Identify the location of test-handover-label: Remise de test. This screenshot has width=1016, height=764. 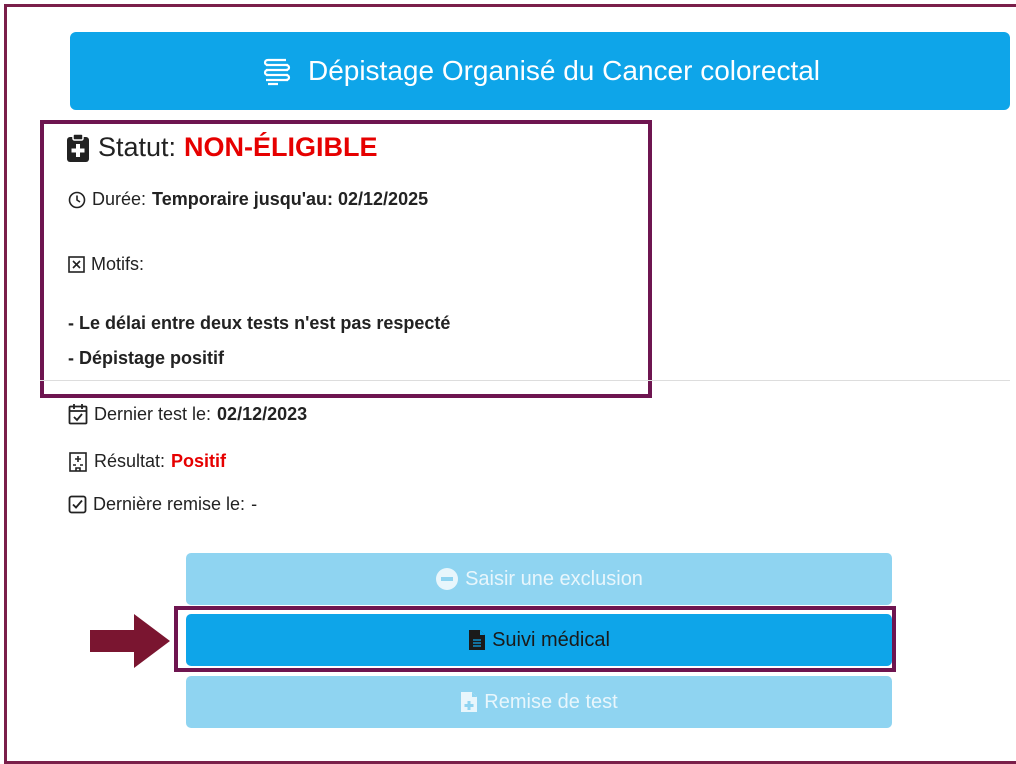
(551, 701).